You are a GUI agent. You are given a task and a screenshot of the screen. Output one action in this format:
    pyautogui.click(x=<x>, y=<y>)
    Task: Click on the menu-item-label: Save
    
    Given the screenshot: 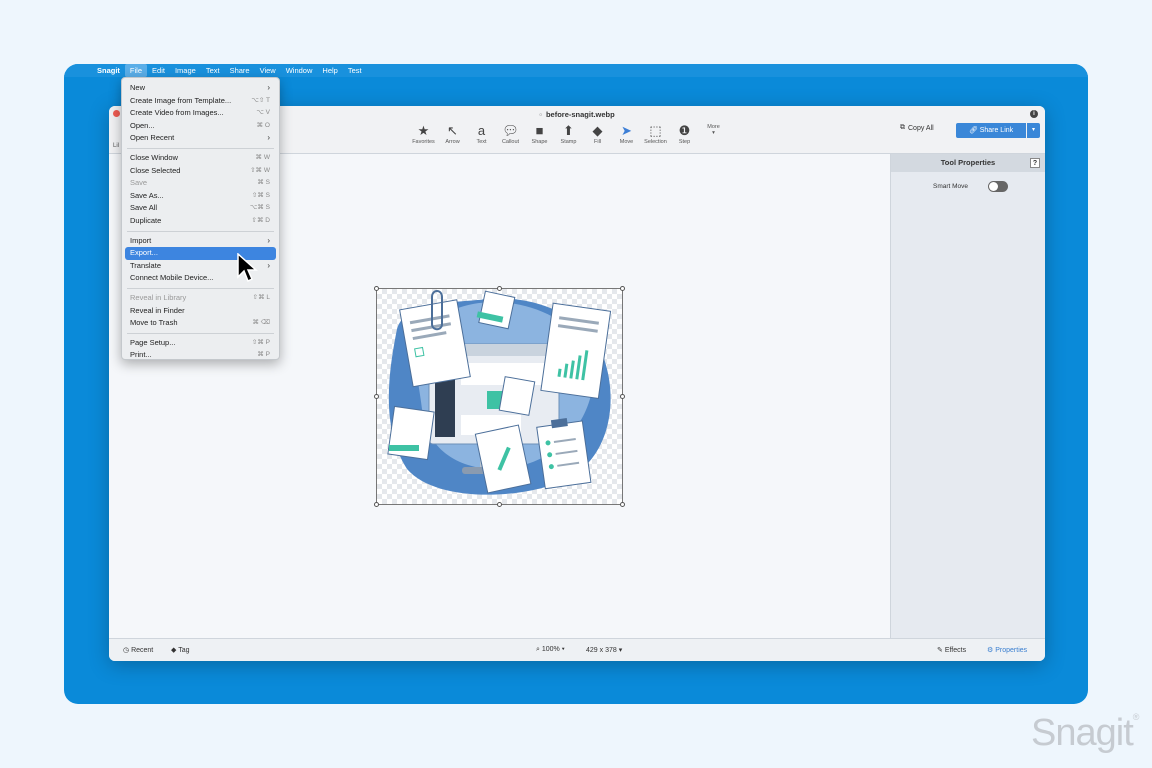 What is the action you would take?
    pyautogui.click(x=139, y=183)
    